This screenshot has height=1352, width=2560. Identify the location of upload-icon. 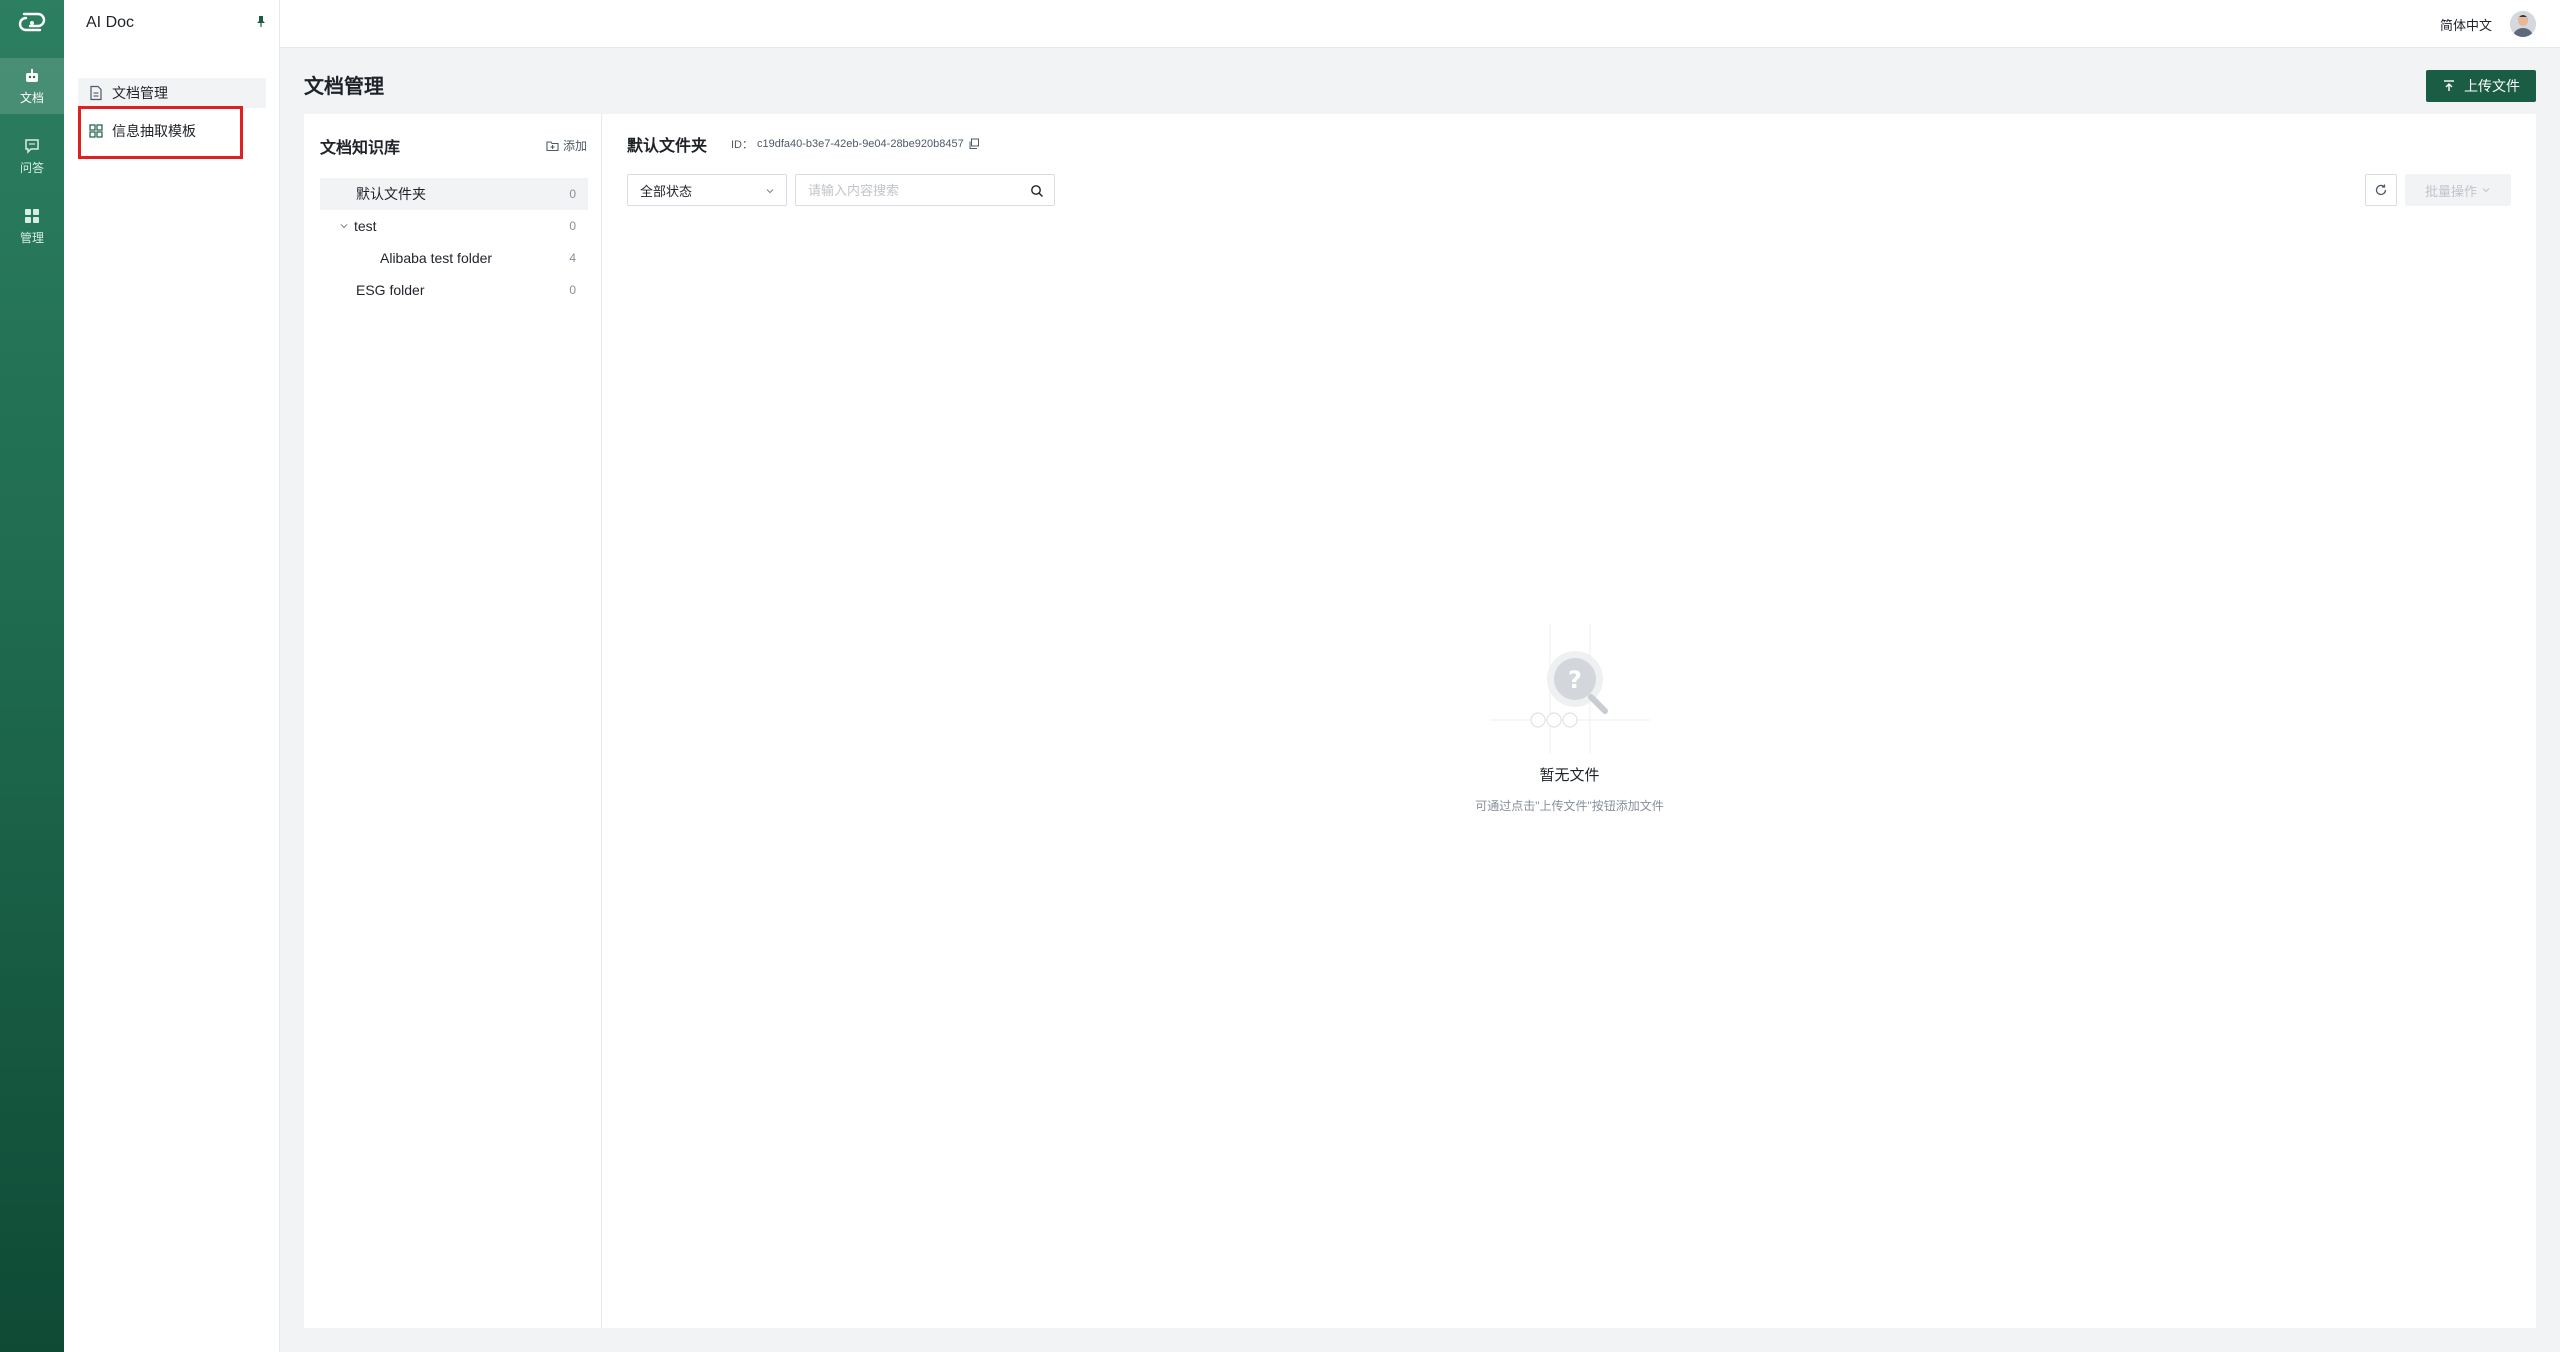
(2449, 85).